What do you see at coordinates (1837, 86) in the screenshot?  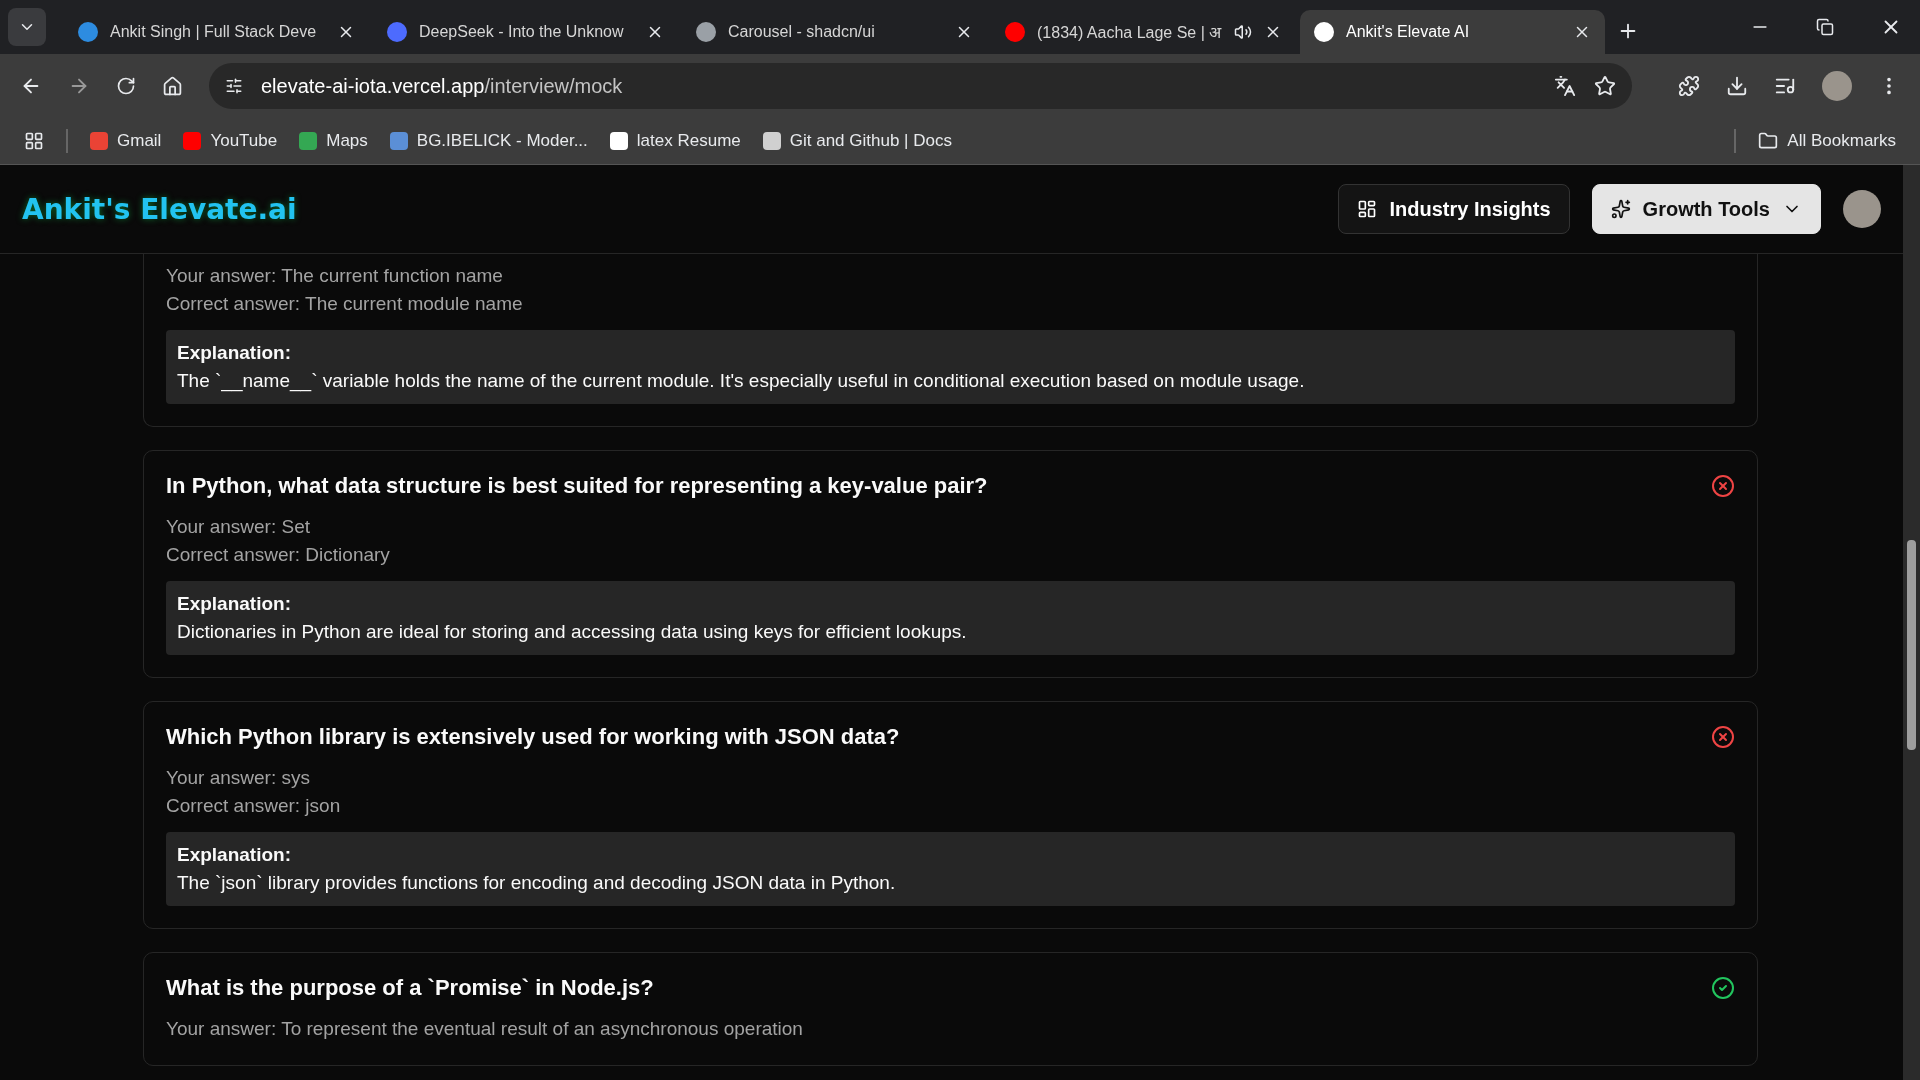 I see `profile-avatar` at bounding box center [1837, 86].